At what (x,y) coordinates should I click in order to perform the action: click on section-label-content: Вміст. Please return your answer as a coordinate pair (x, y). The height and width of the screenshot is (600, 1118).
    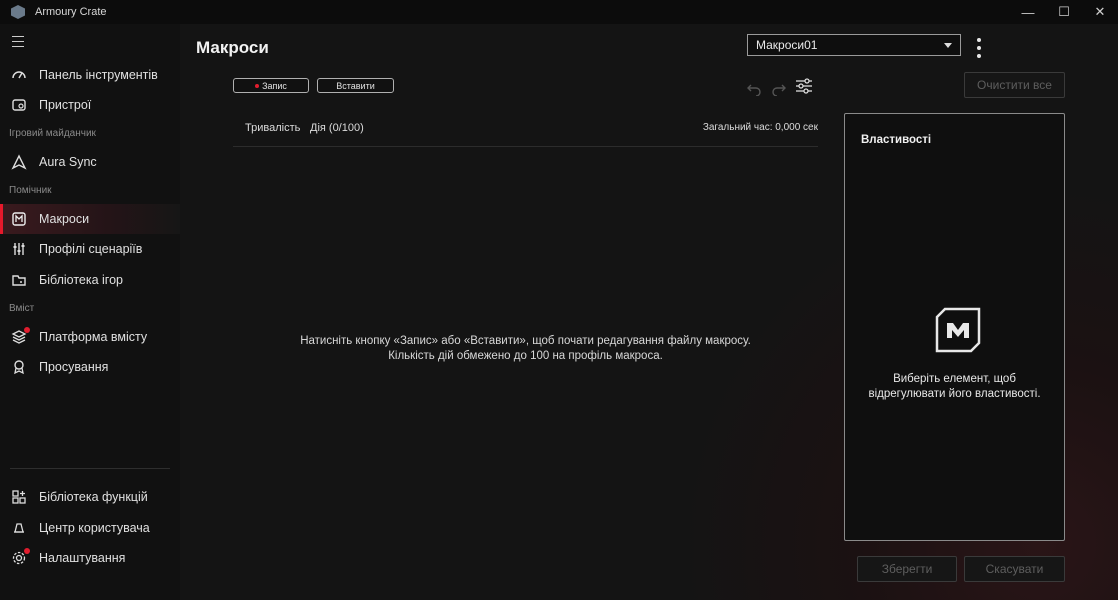
    Looking at the image, I should click on (22, 308).